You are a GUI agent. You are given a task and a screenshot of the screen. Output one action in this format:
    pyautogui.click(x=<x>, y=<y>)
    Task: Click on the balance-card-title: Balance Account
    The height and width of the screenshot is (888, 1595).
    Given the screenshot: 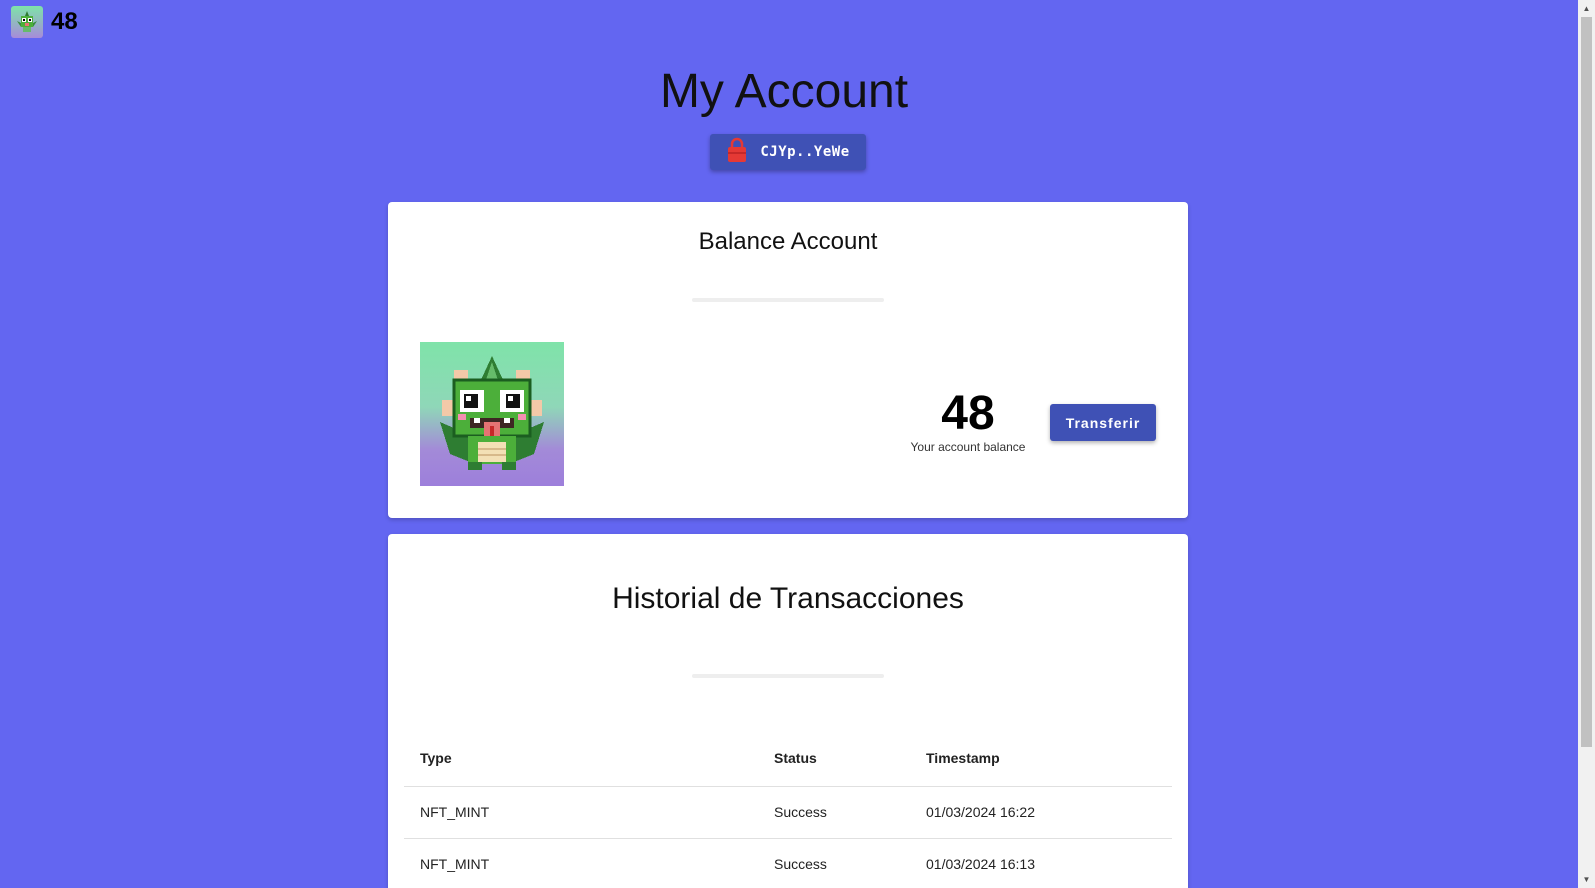 What is the action you would take?
    pyautogui.click(x=788, y=241)
    